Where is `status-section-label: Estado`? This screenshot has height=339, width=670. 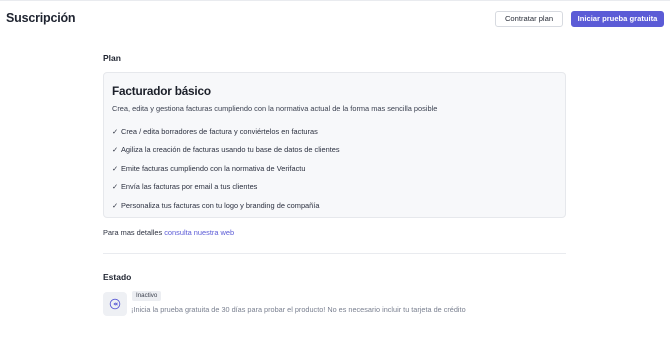 status-section-label: Estado is located at coordinates (117, 277).